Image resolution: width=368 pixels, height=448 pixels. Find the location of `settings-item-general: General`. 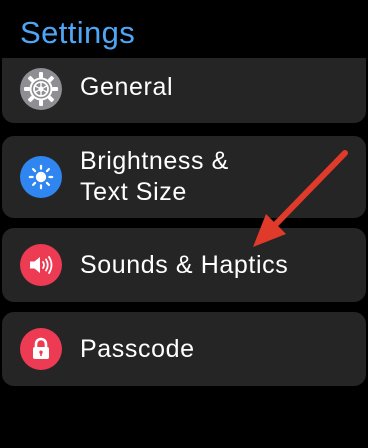

settings-item-general: General is located at coordinates (184, 90).